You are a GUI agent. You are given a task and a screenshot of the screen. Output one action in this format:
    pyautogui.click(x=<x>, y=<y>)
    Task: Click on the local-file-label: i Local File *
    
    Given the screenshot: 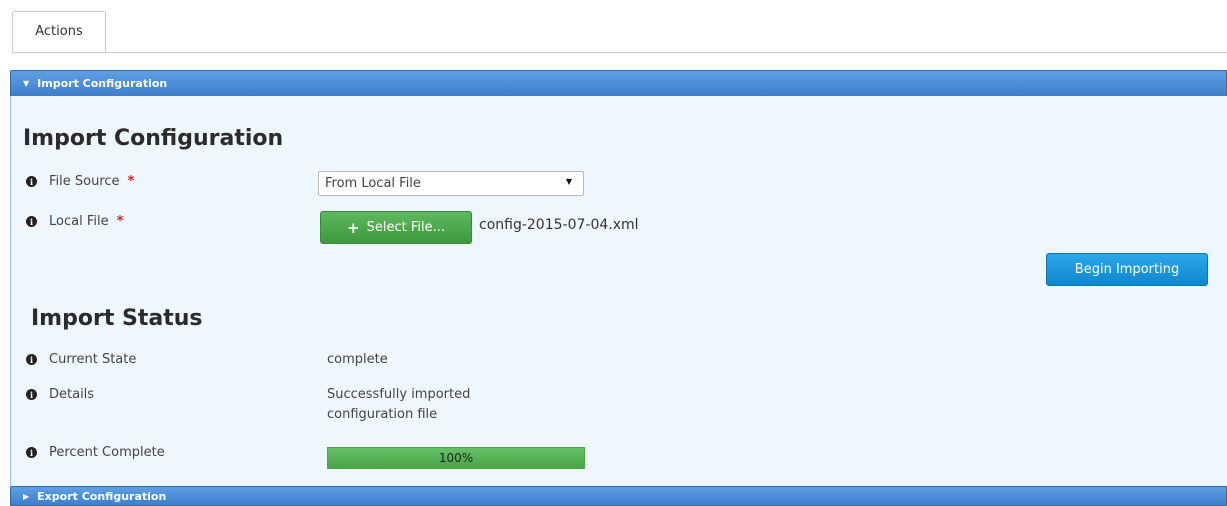 What is the action you would take?
    pyautogui.click(x=74, y=221)
    